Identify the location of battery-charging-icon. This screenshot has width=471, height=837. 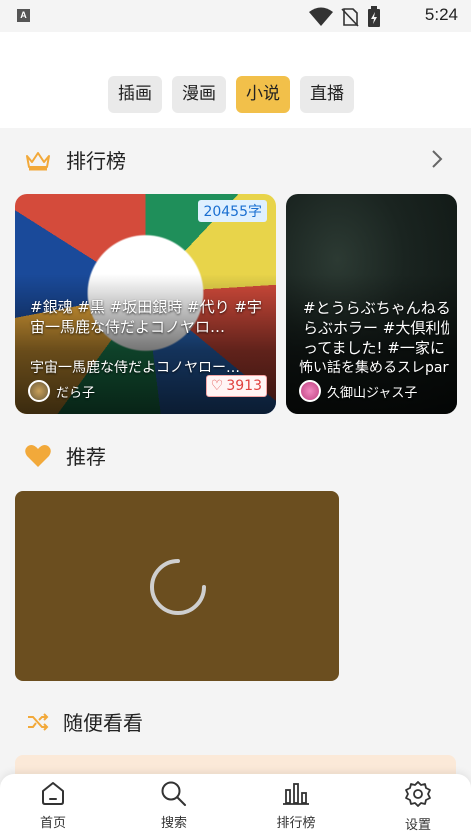
(374, 16).